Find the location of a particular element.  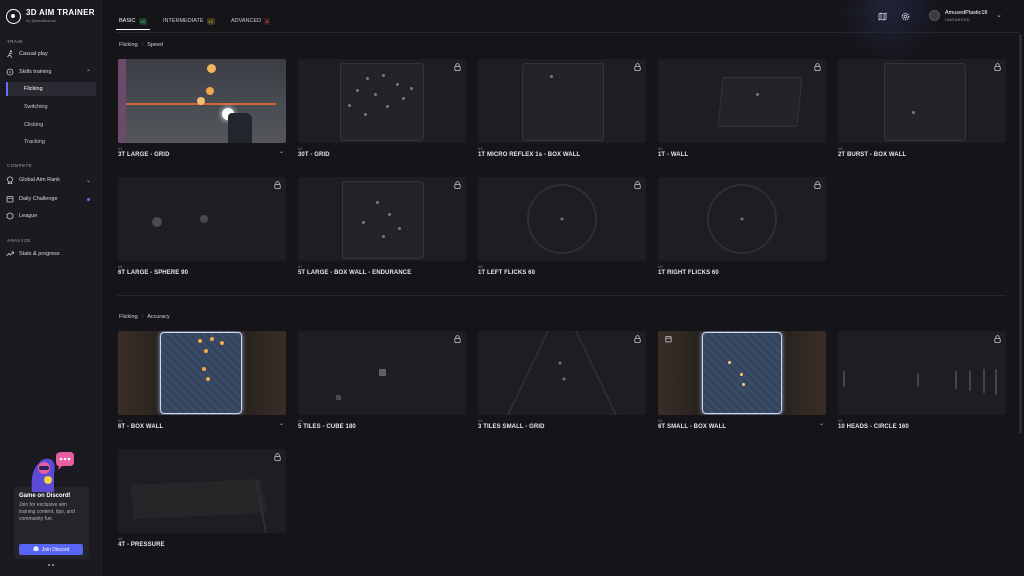

scenario-title: 1T MICRO REFLEX 1s - BOX WALL is located at coordinates (529, 155).